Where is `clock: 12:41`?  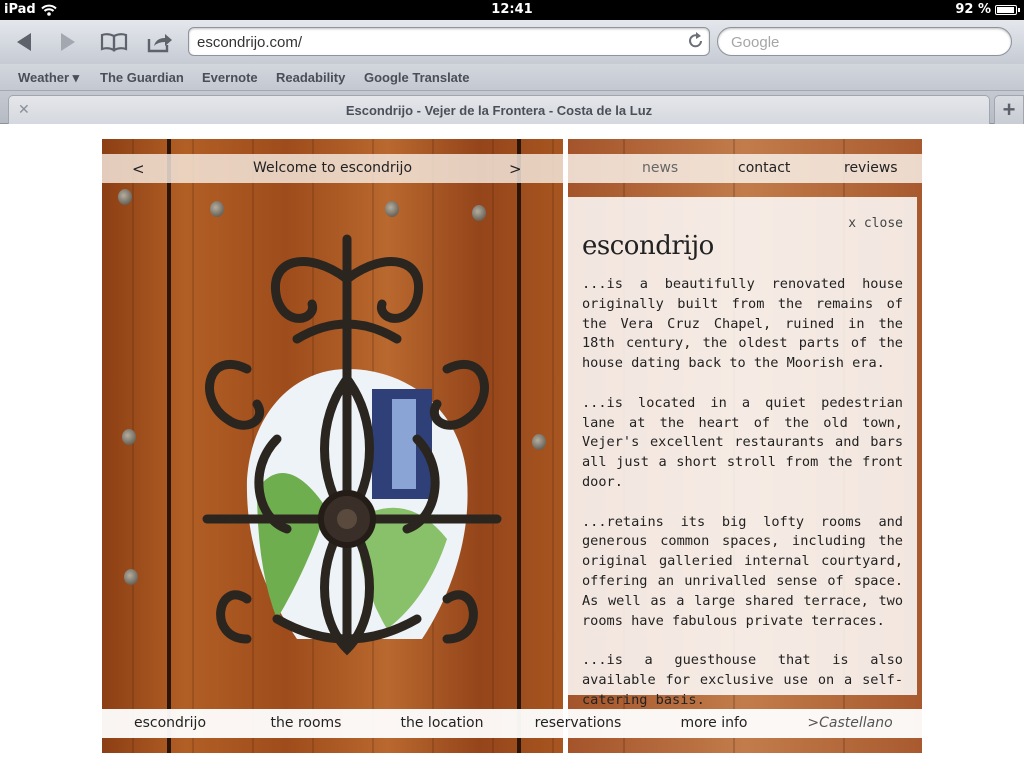 clock: 12:41 is located at coordinates (512, 9).